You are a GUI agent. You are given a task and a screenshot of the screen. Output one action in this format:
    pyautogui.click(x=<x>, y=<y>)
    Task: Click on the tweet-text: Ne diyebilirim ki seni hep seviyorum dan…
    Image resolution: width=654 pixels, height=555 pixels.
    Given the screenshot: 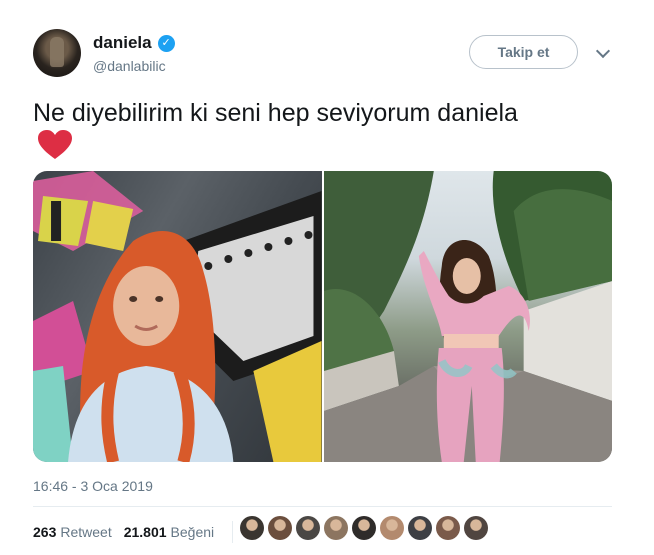 What is the action you would take?
    pyautogui.click(x=275, y=113)
    